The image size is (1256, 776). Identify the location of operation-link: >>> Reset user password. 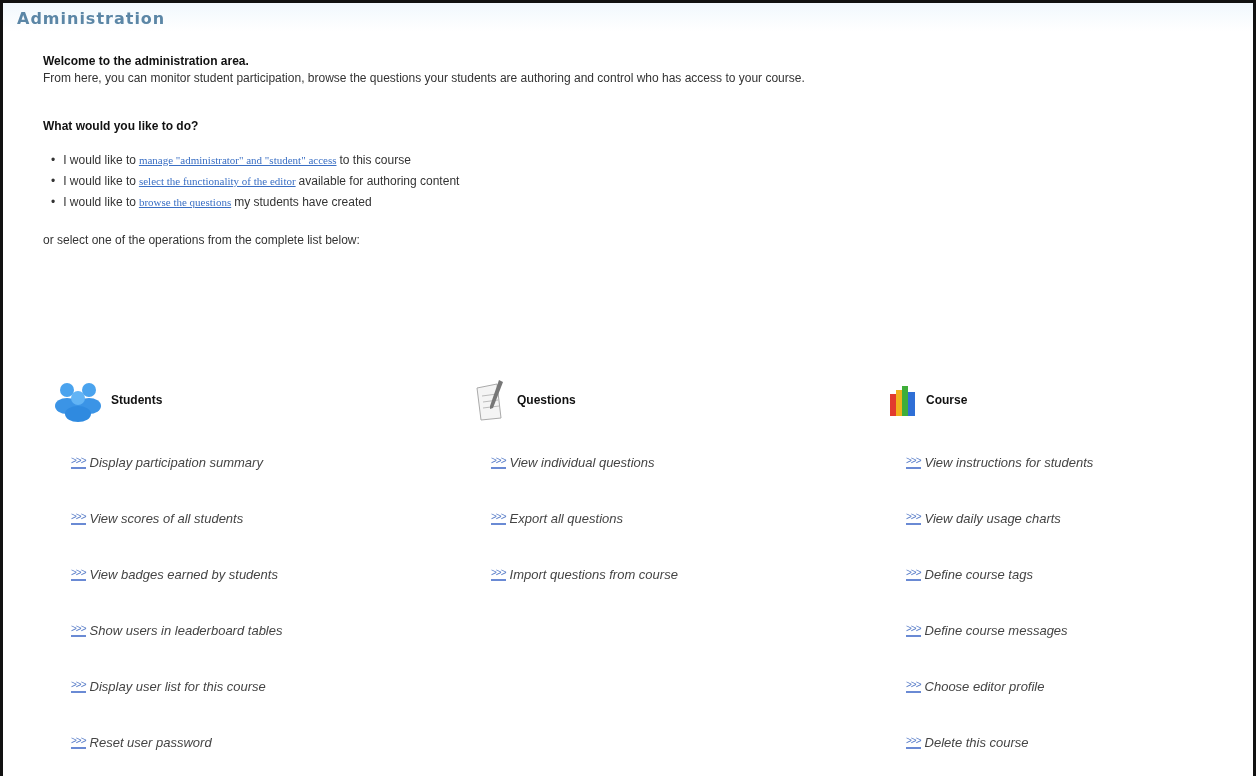
(272, 742).